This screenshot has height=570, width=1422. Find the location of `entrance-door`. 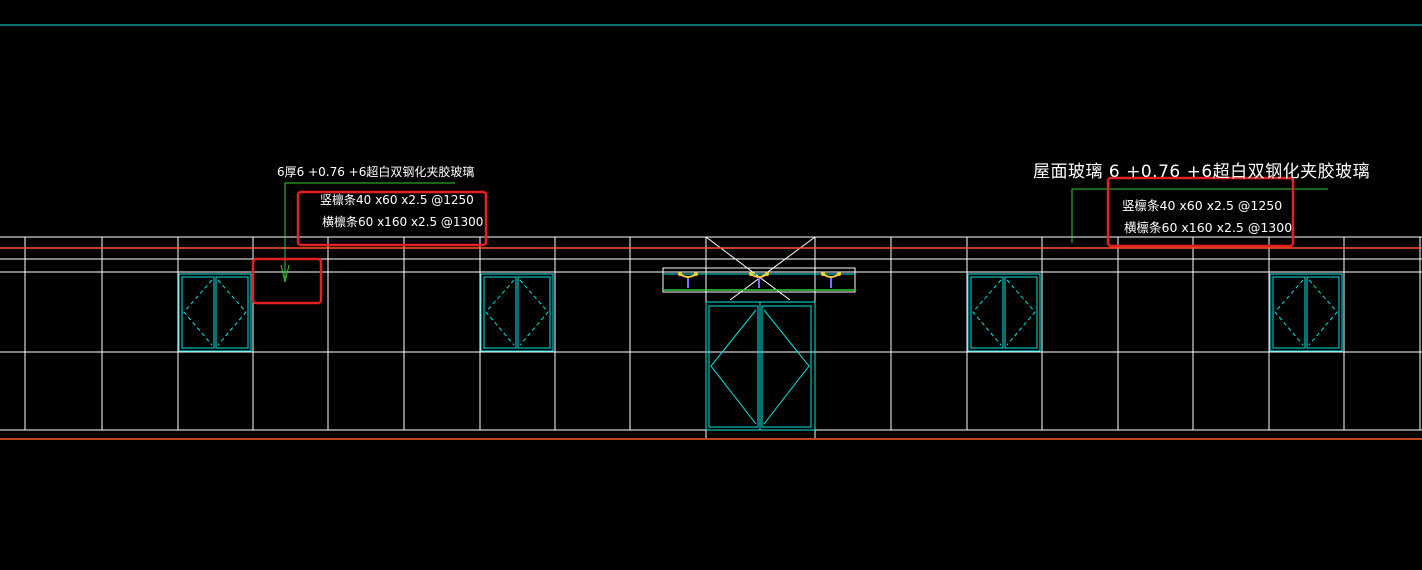

entrance-door is located at coordinates (760, 366).